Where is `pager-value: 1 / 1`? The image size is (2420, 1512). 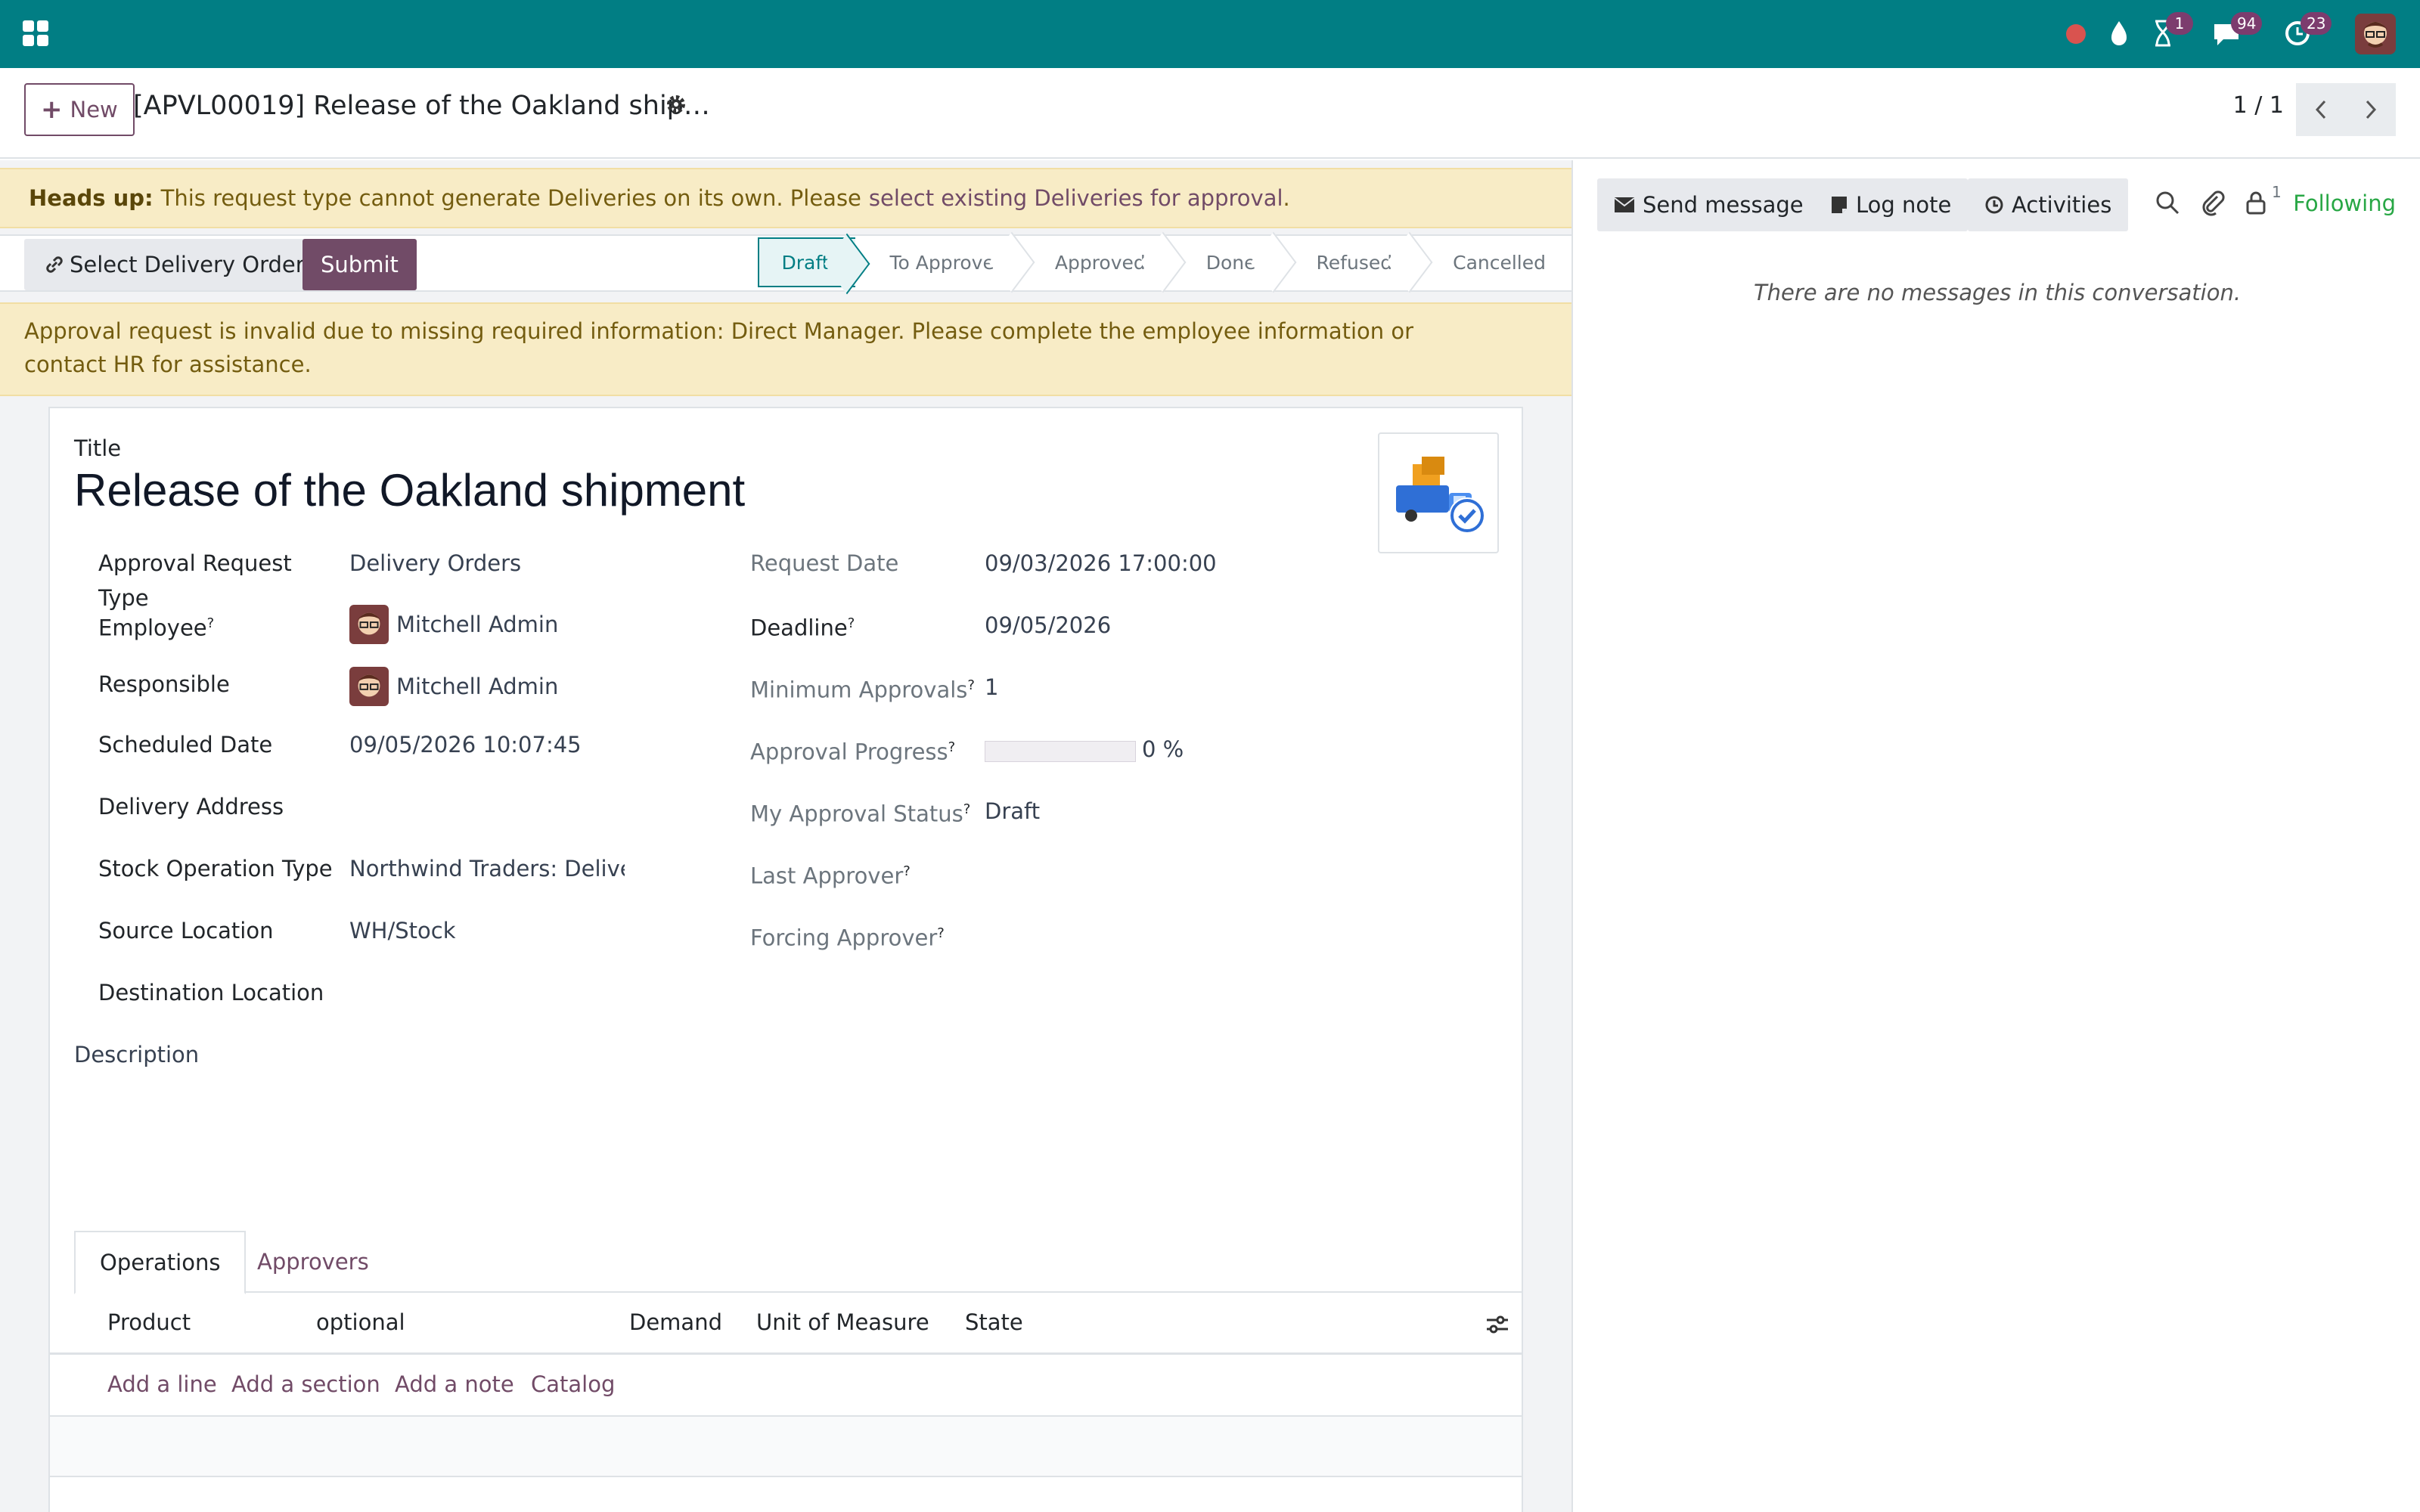 pager-value: 1 / 1 is located at coordinates (2258, 105).